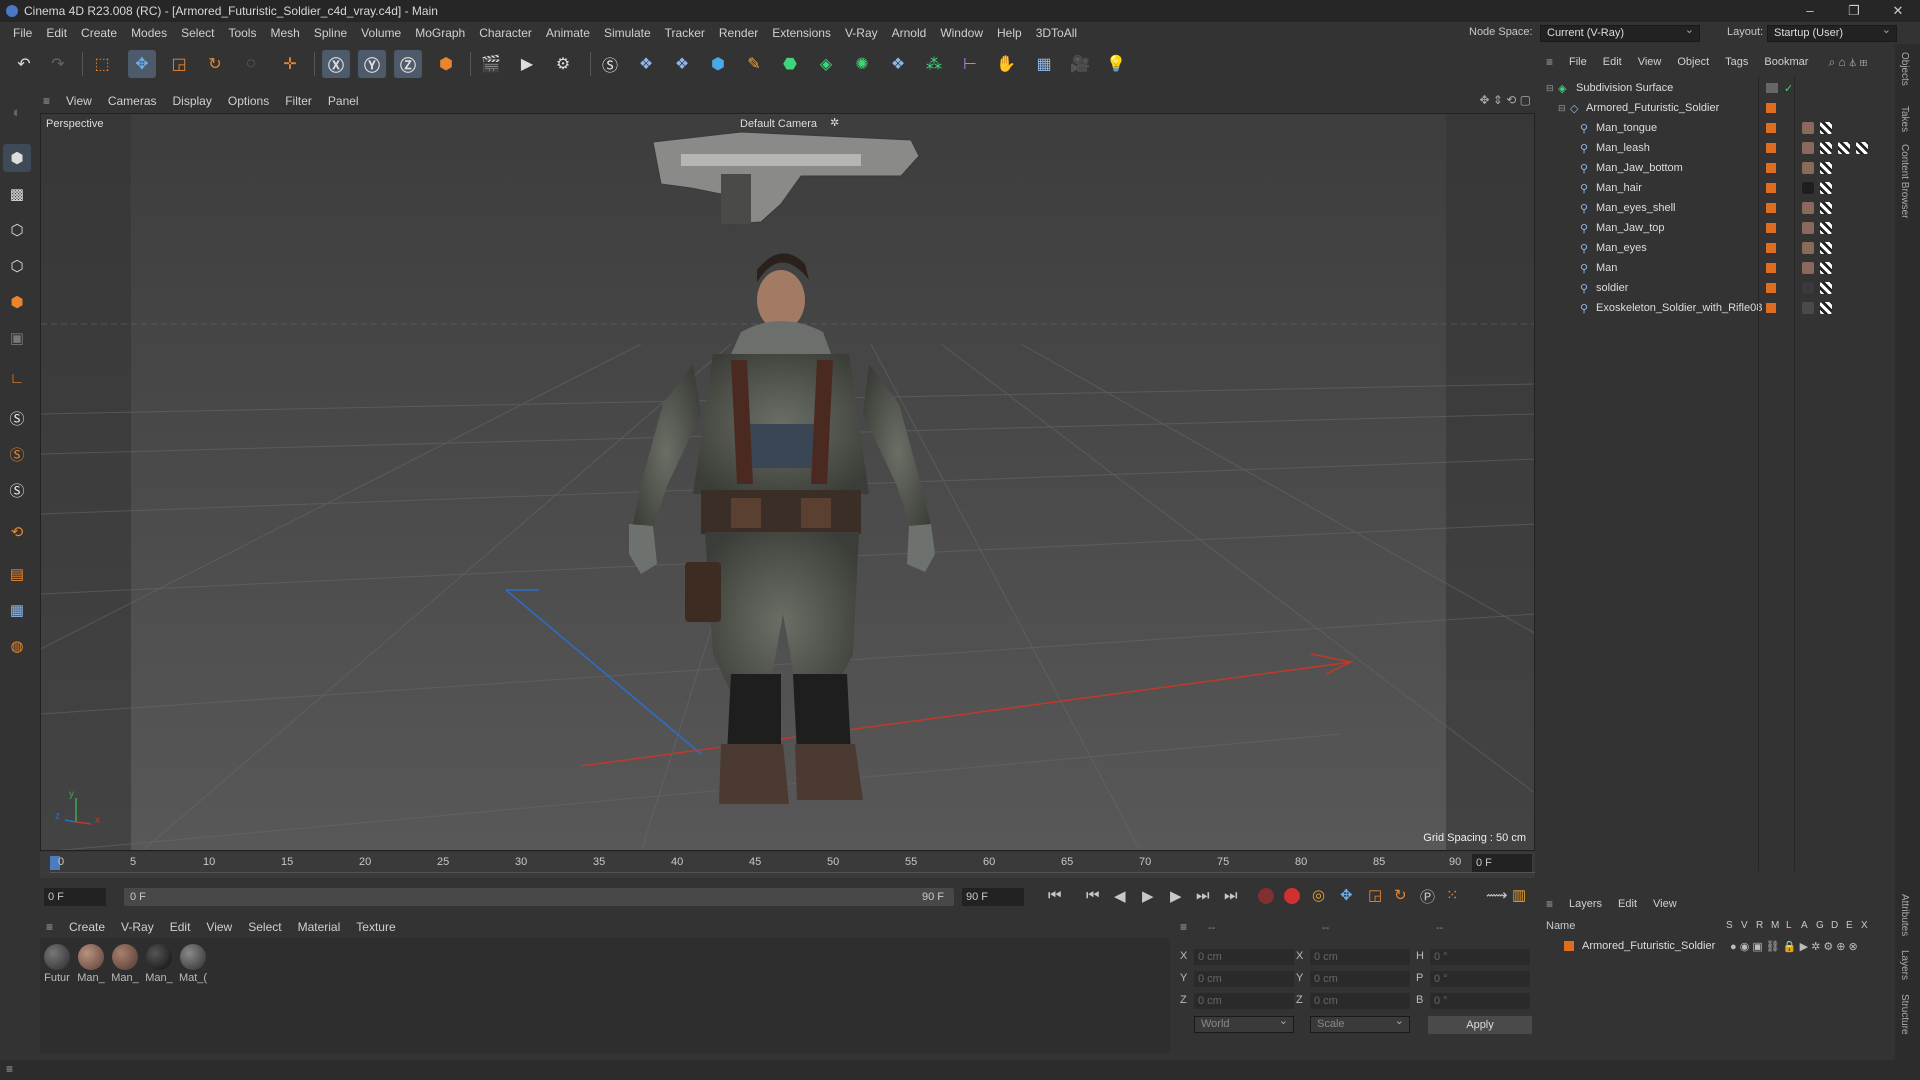 This screenshot has width=1920, height=1080. What do you see at coordinates (17, 194) in the screenshot?
I see `texture-mode-icon: ▩` at bounding box center [17, 194].